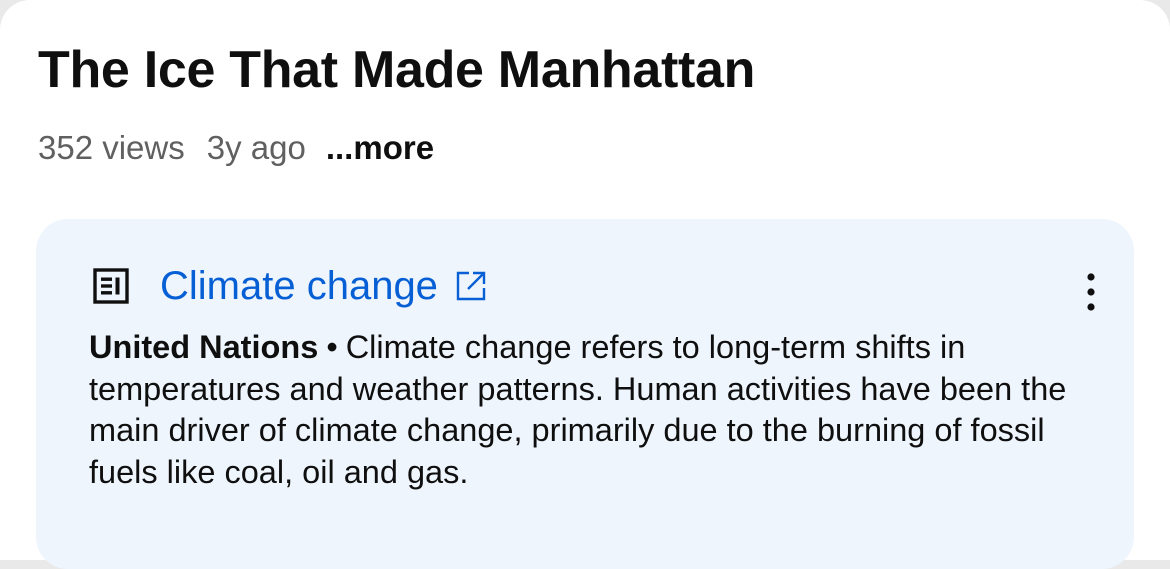 This screenshot has width=1170, height=569. Describe the element at coordinates (256, 147) in the screenshot. I see `upload-age: 3y ago` at that location.